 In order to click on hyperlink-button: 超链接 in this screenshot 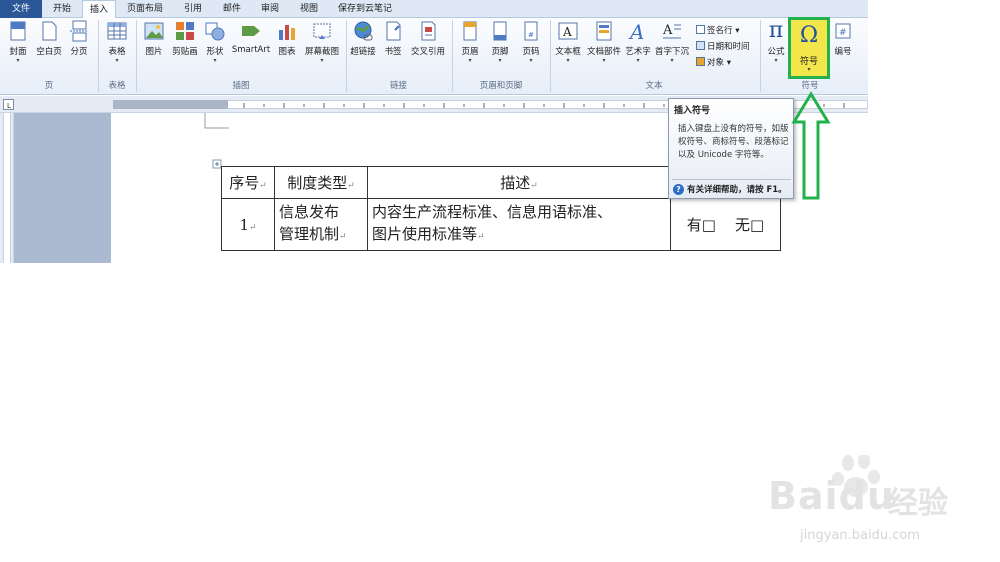, I will do `click(363, 38)`.